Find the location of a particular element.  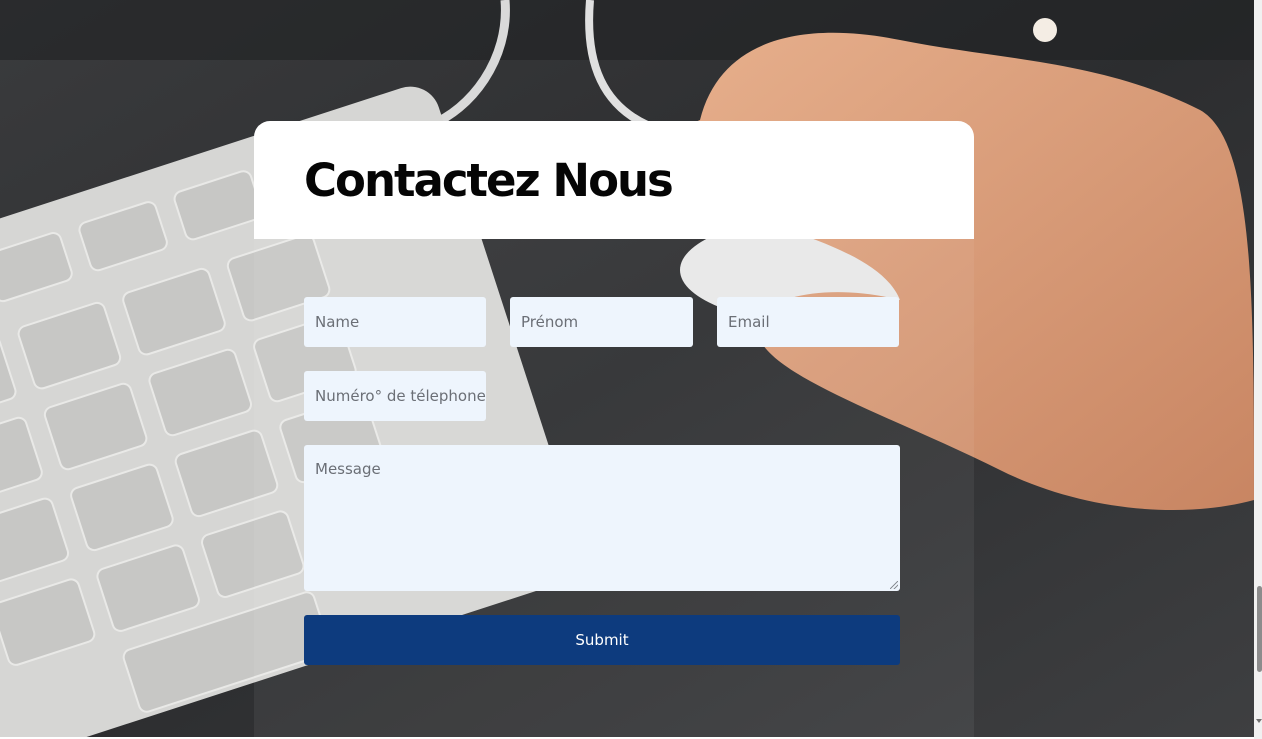

contact-title: Contactez Nous is located at coordinates (489, 180).